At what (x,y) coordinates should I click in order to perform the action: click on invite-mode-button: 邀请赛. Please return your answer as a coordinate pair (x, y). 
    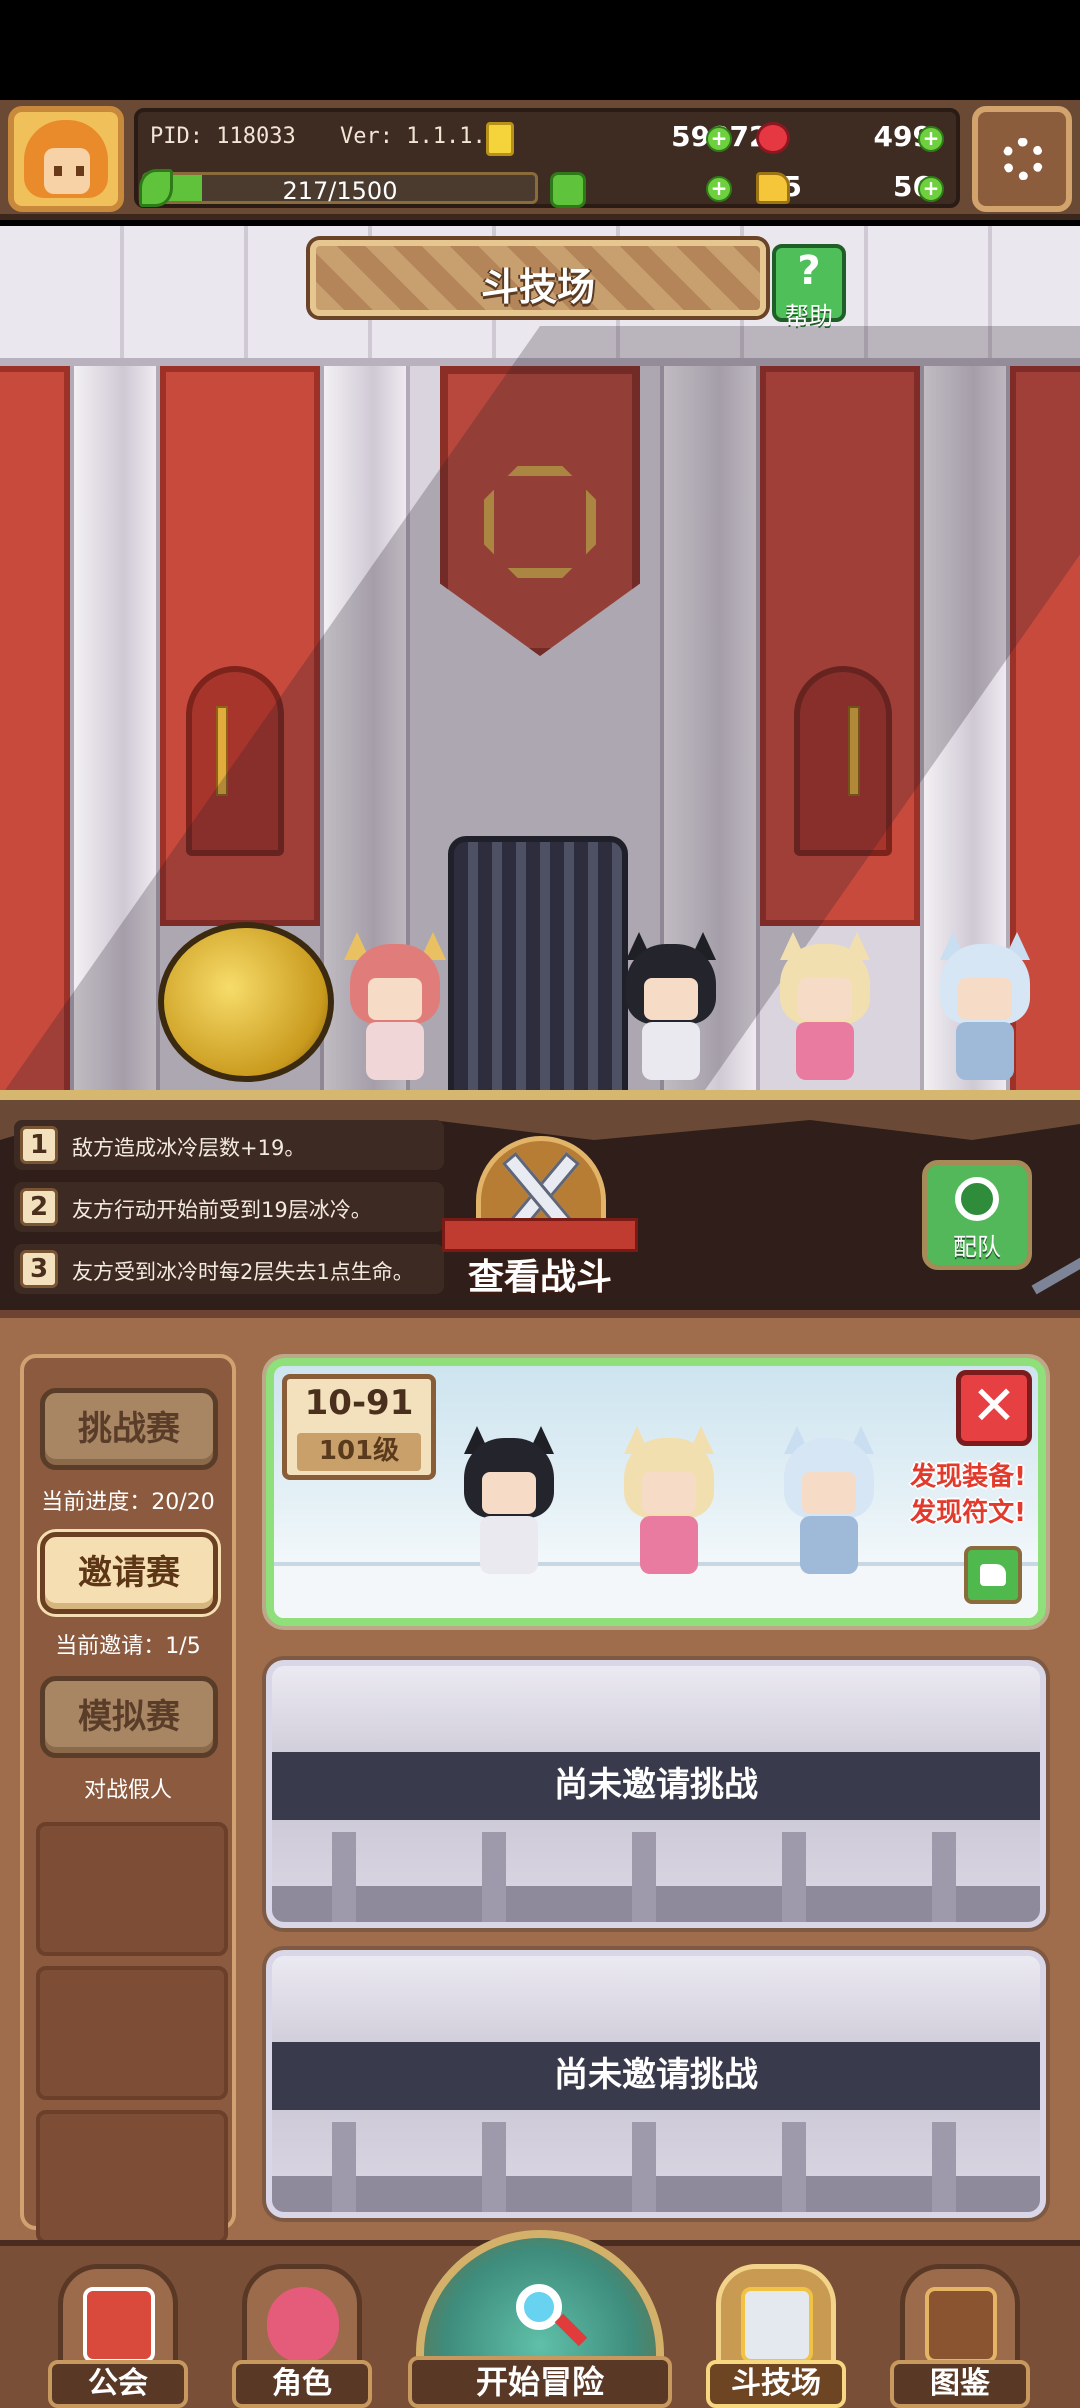
    Looking at the image, I should click on (129, 1573).